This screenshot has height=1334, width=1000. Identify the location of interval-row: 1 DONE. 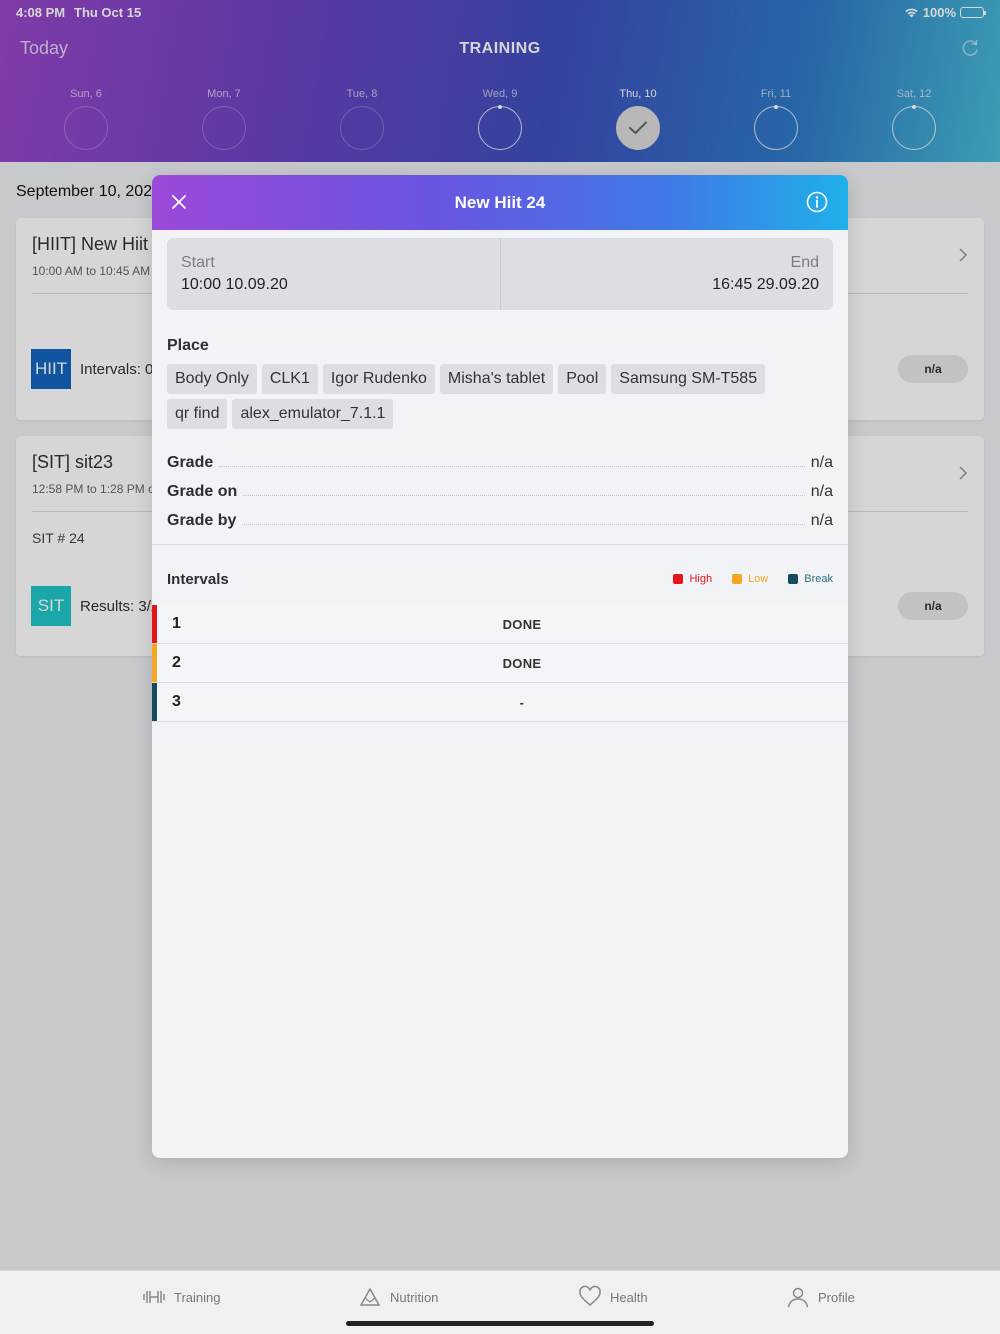
(500, 624).